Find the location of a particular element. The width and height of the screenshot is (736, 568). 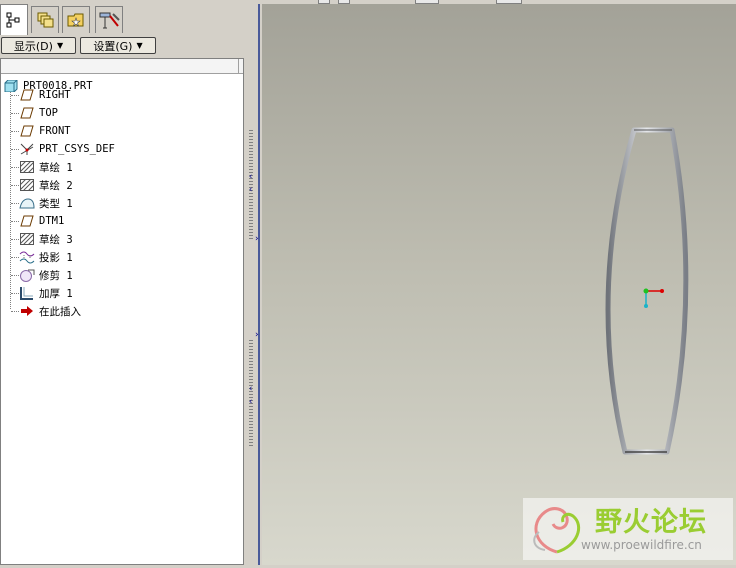

display-menu-label: 显示(D) is located at coordinates (33, 46).